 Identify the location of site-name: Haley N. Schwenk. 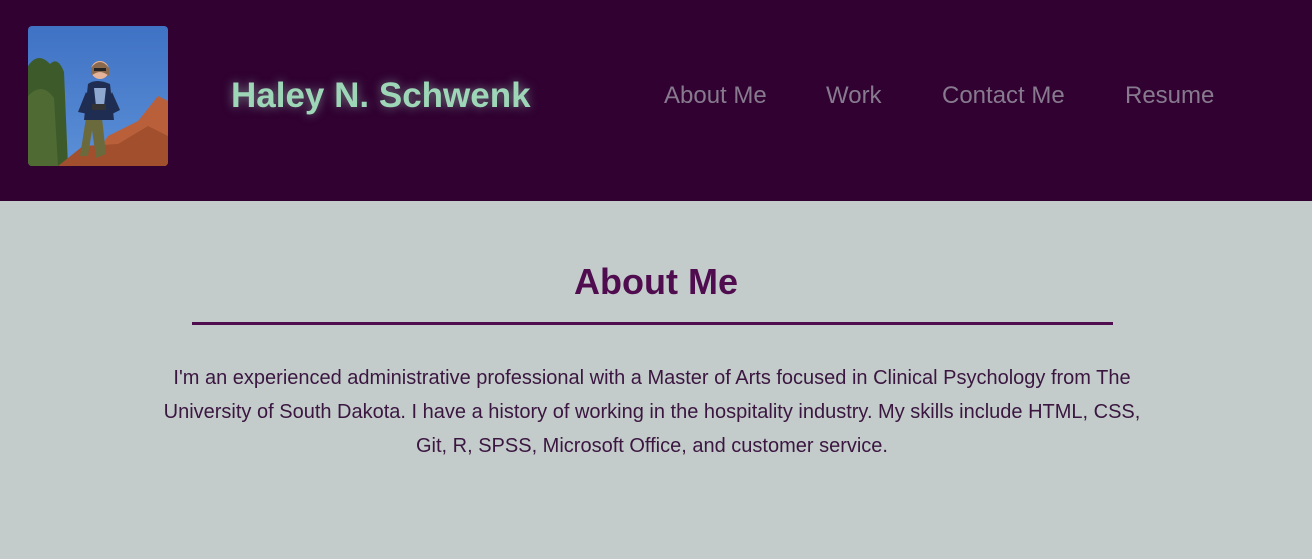
(381, 95).